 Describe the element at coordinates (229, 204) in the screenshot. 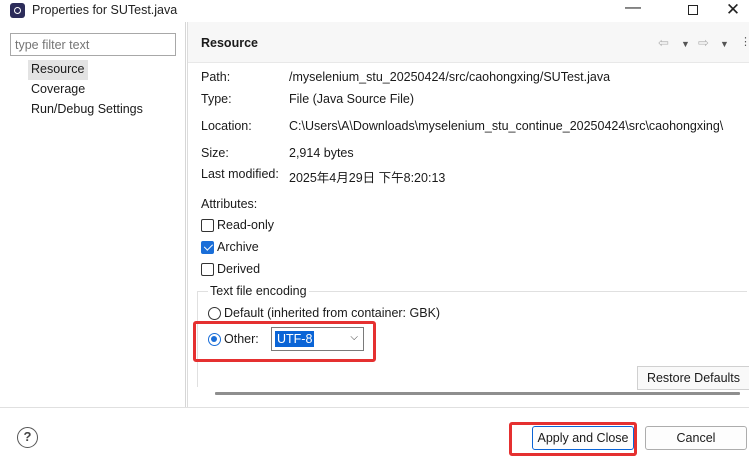

I see `attributes-label: Attributes:` at that location.